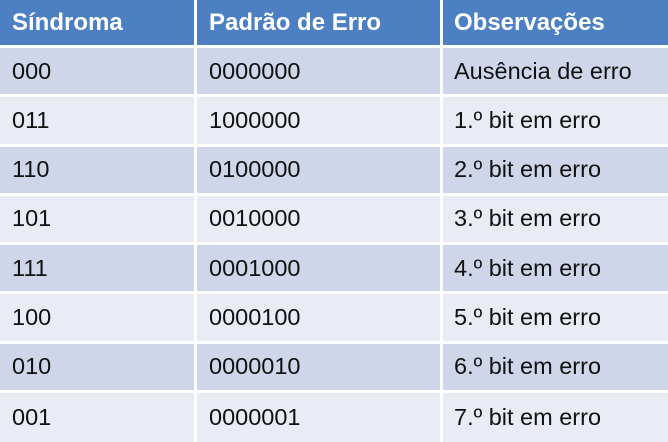 The image size is (668, 442). What do you see at coordinates (98, 122) in the screenshot?
I see `table-cell-syndrome: 011` at bounding box center [98, 122].